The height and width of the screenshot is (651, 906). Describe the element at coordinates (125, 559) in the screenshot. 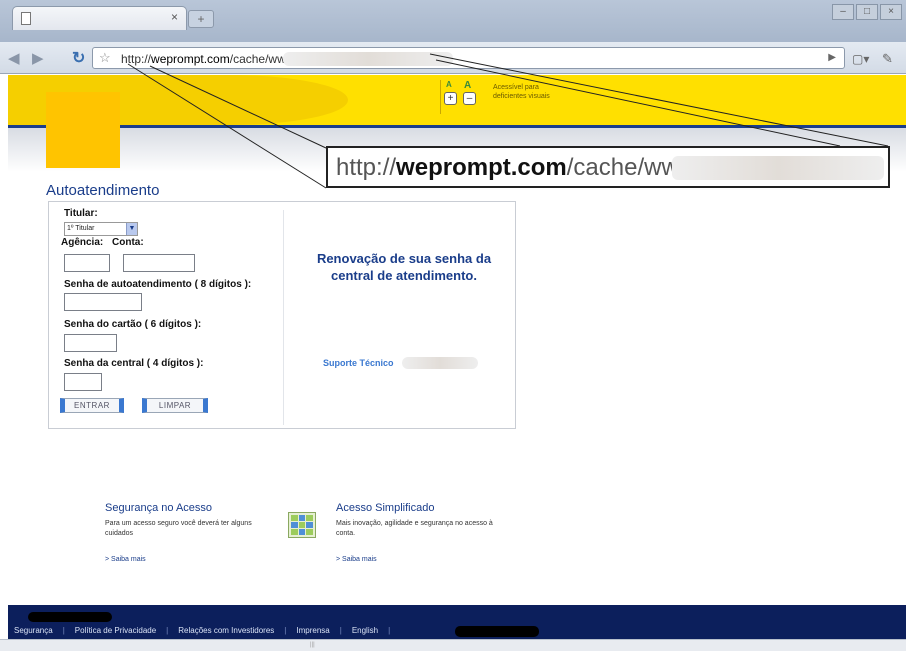

I see `promo-link-security: > Saiba mais` at that location.